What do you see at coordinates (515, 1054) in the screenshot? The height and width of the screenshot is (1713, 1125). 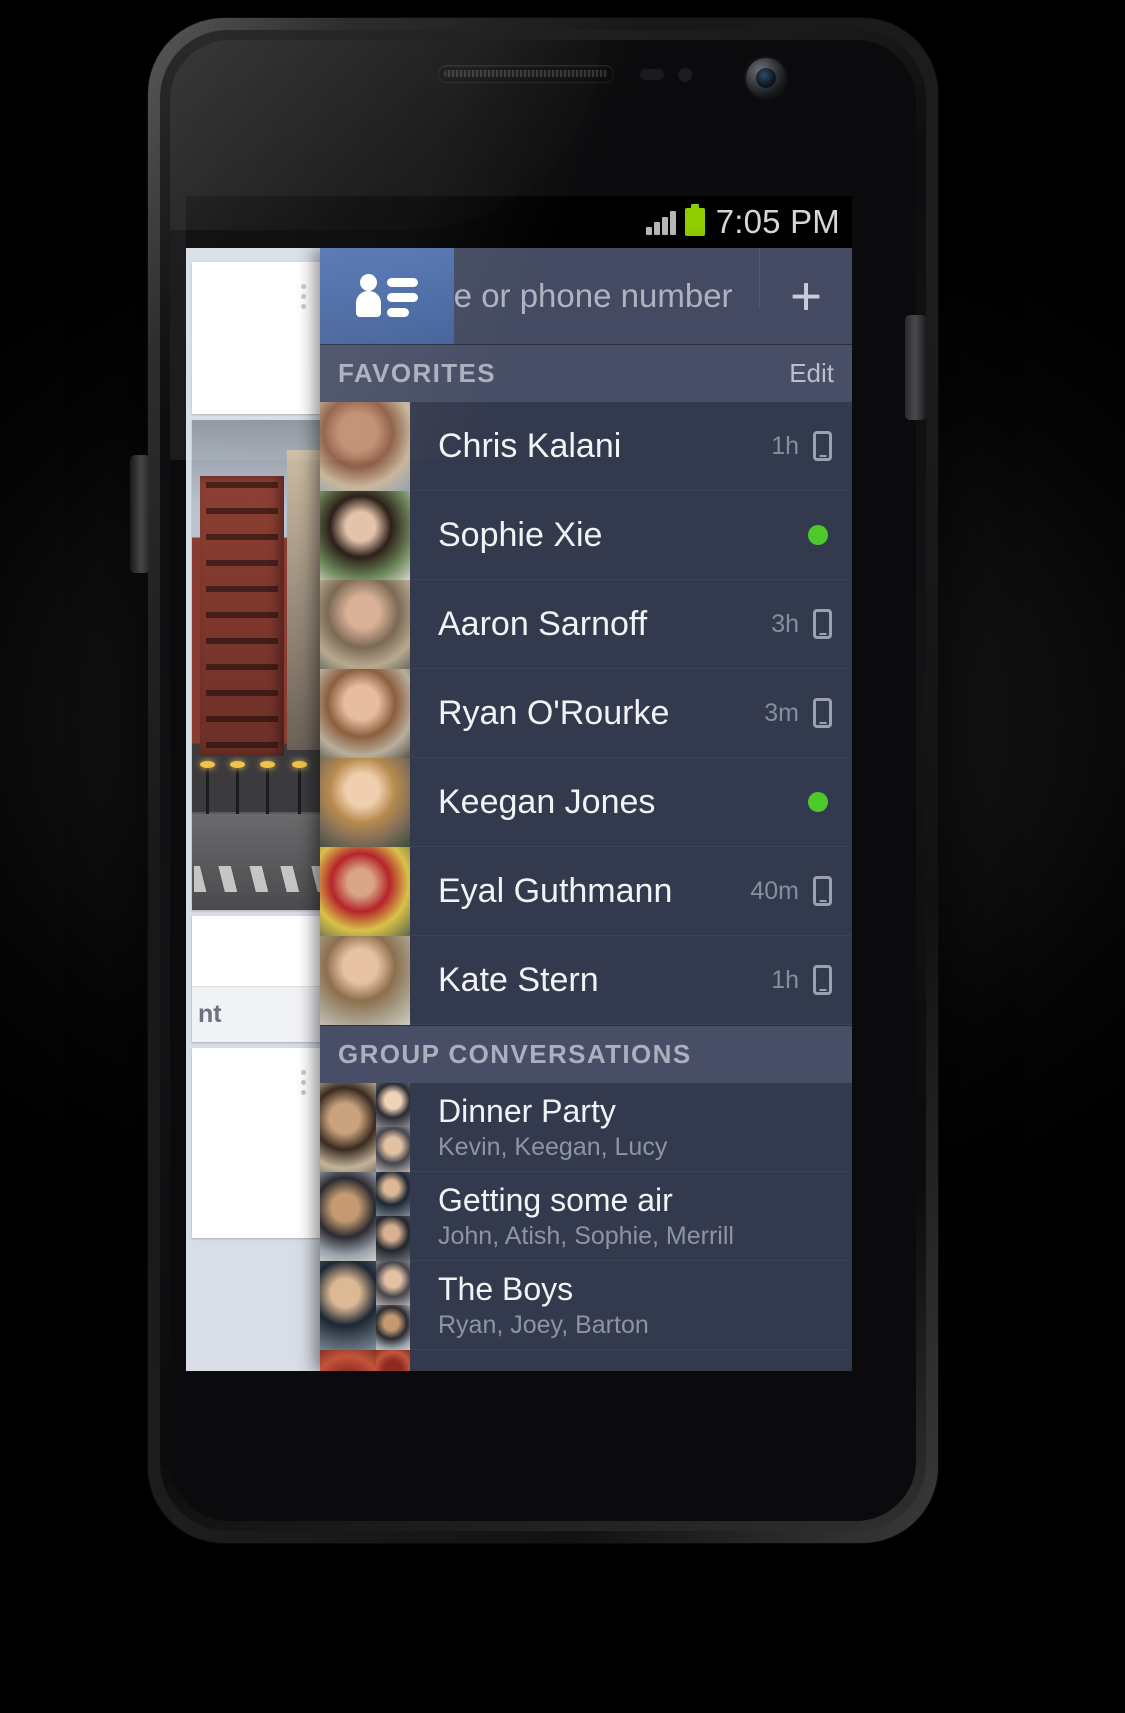 I see `groups-title: GROUP CONVERSATIONS` at bounding box center [515, 1054].